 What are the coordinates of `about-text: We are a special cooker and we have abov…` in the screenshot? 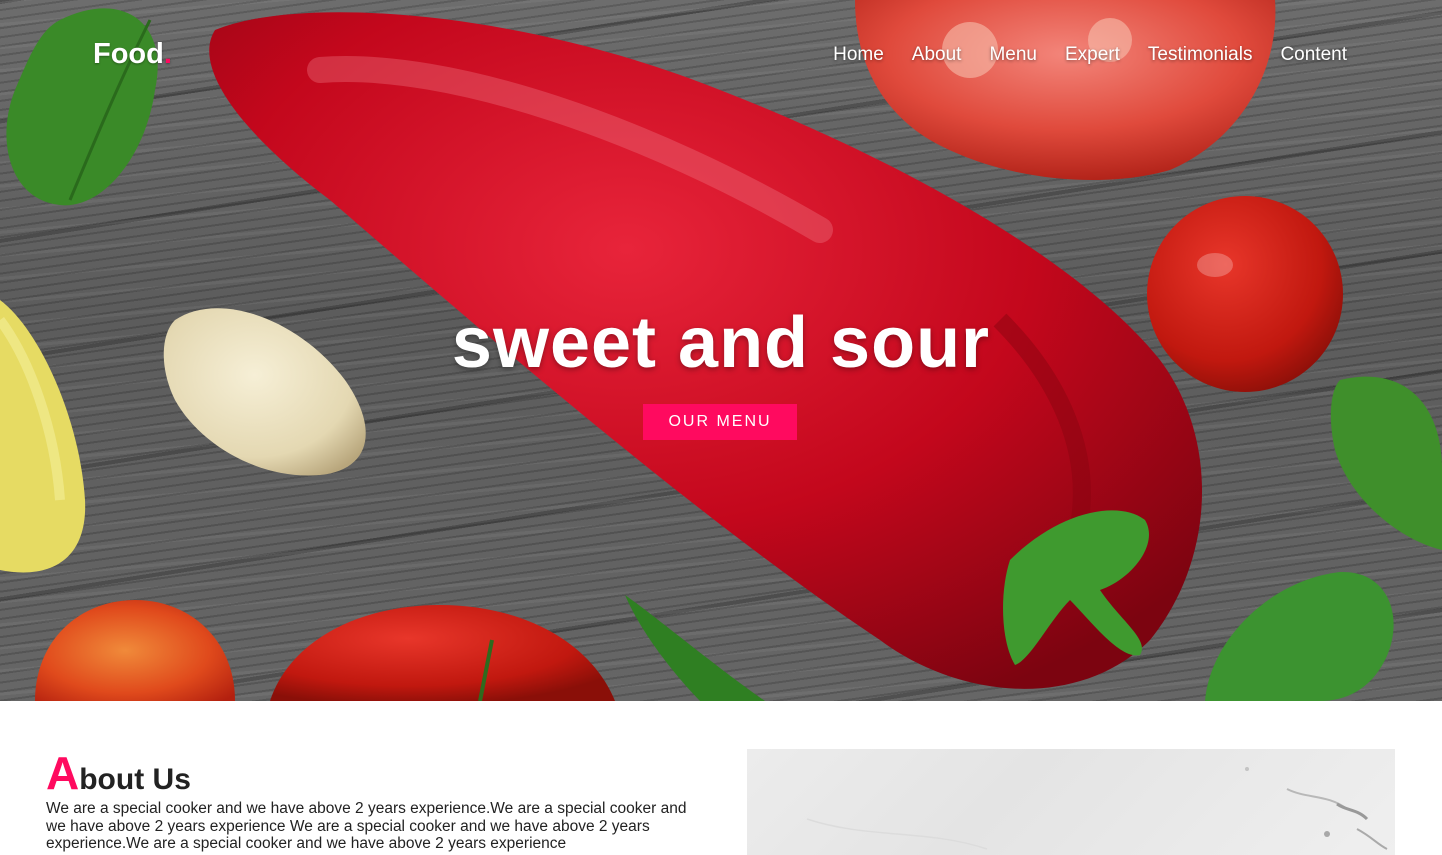 It's located at (366, 826).